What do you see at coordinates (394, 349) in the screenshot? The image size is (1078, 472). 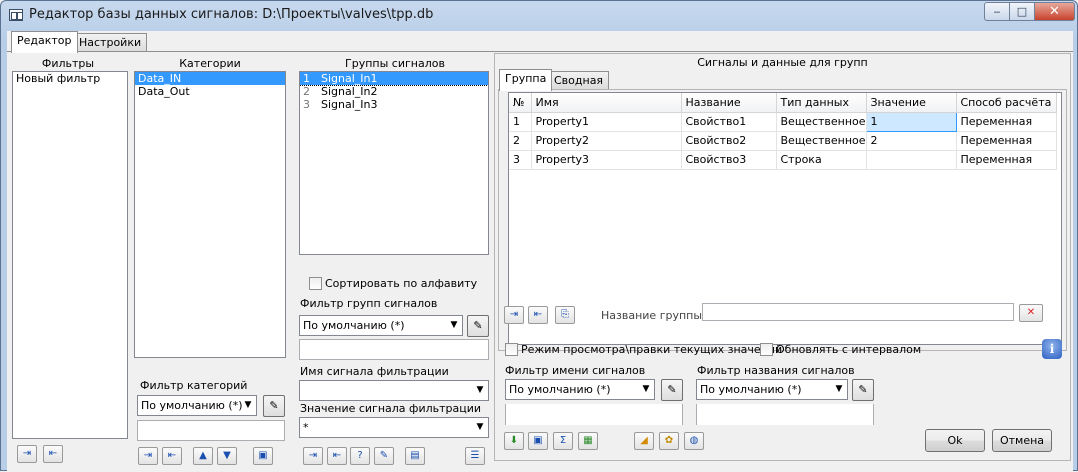 I see `group-filter-text` at bounding box center [394, 349].